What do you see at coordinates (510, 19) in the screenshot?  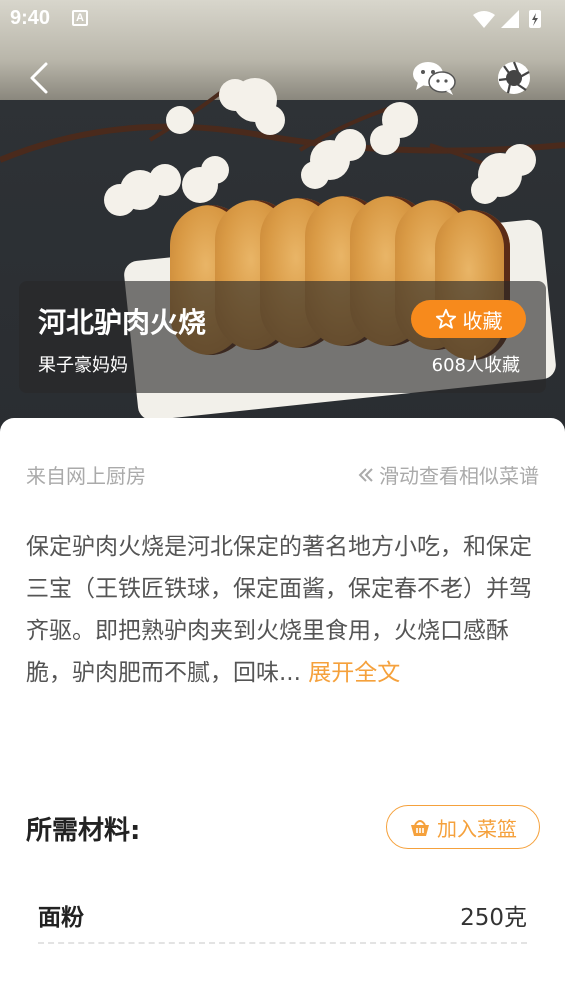 I see `signal-icon` at bounding box center [510, 19].